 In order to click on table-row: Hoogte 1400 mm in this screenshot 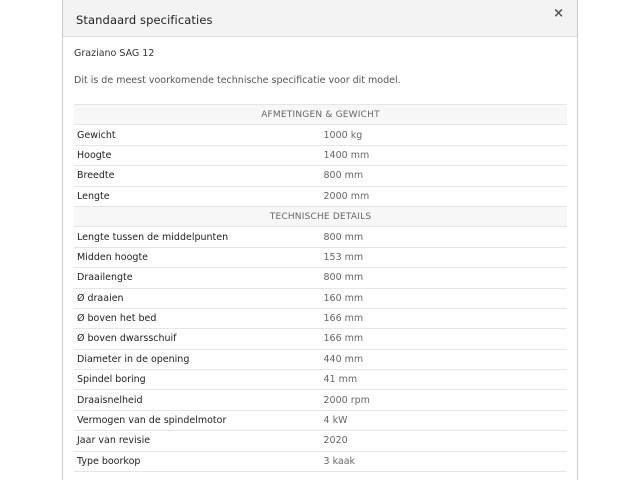, I will do `click(320, 155)`.